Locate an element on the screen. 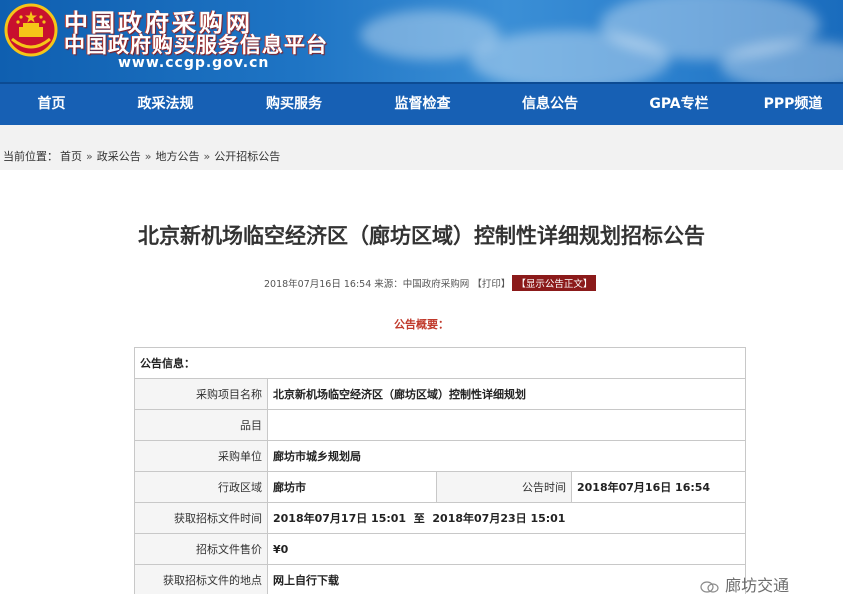  breadcrumb: 当前位置： 首页» 政采公告» 地方公告» 公开招标公告 is located at coordinates (421, 147).